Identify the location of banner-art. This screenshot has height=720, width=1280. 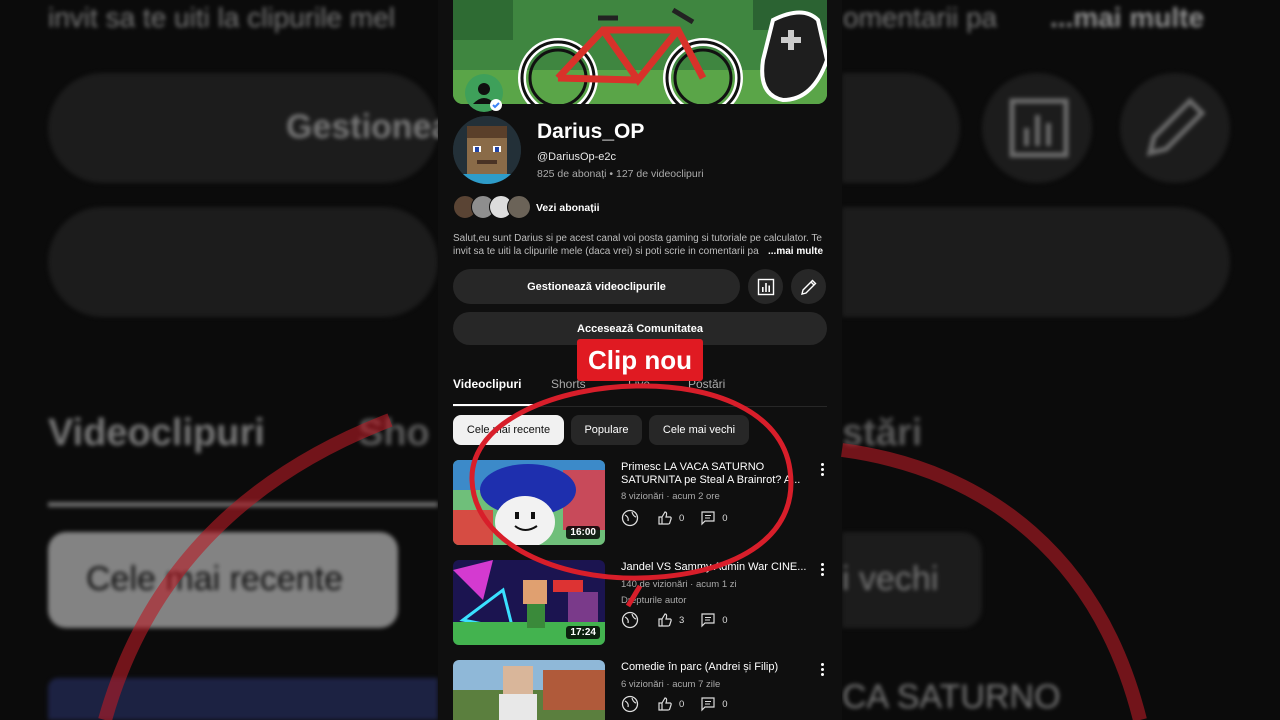
(640, 52).